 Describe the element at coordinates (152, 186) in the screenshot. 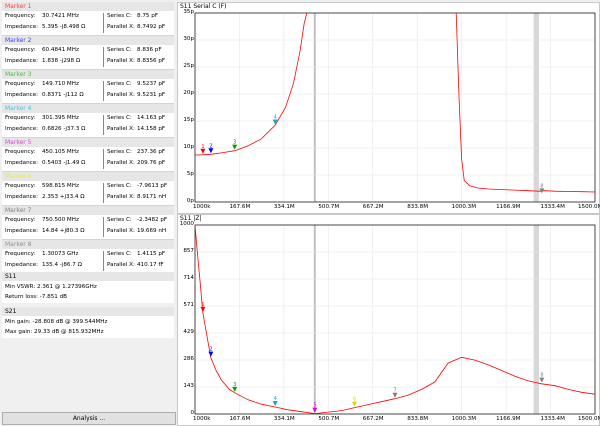

I see `series-c-value: -7.9613 pF` at that location.